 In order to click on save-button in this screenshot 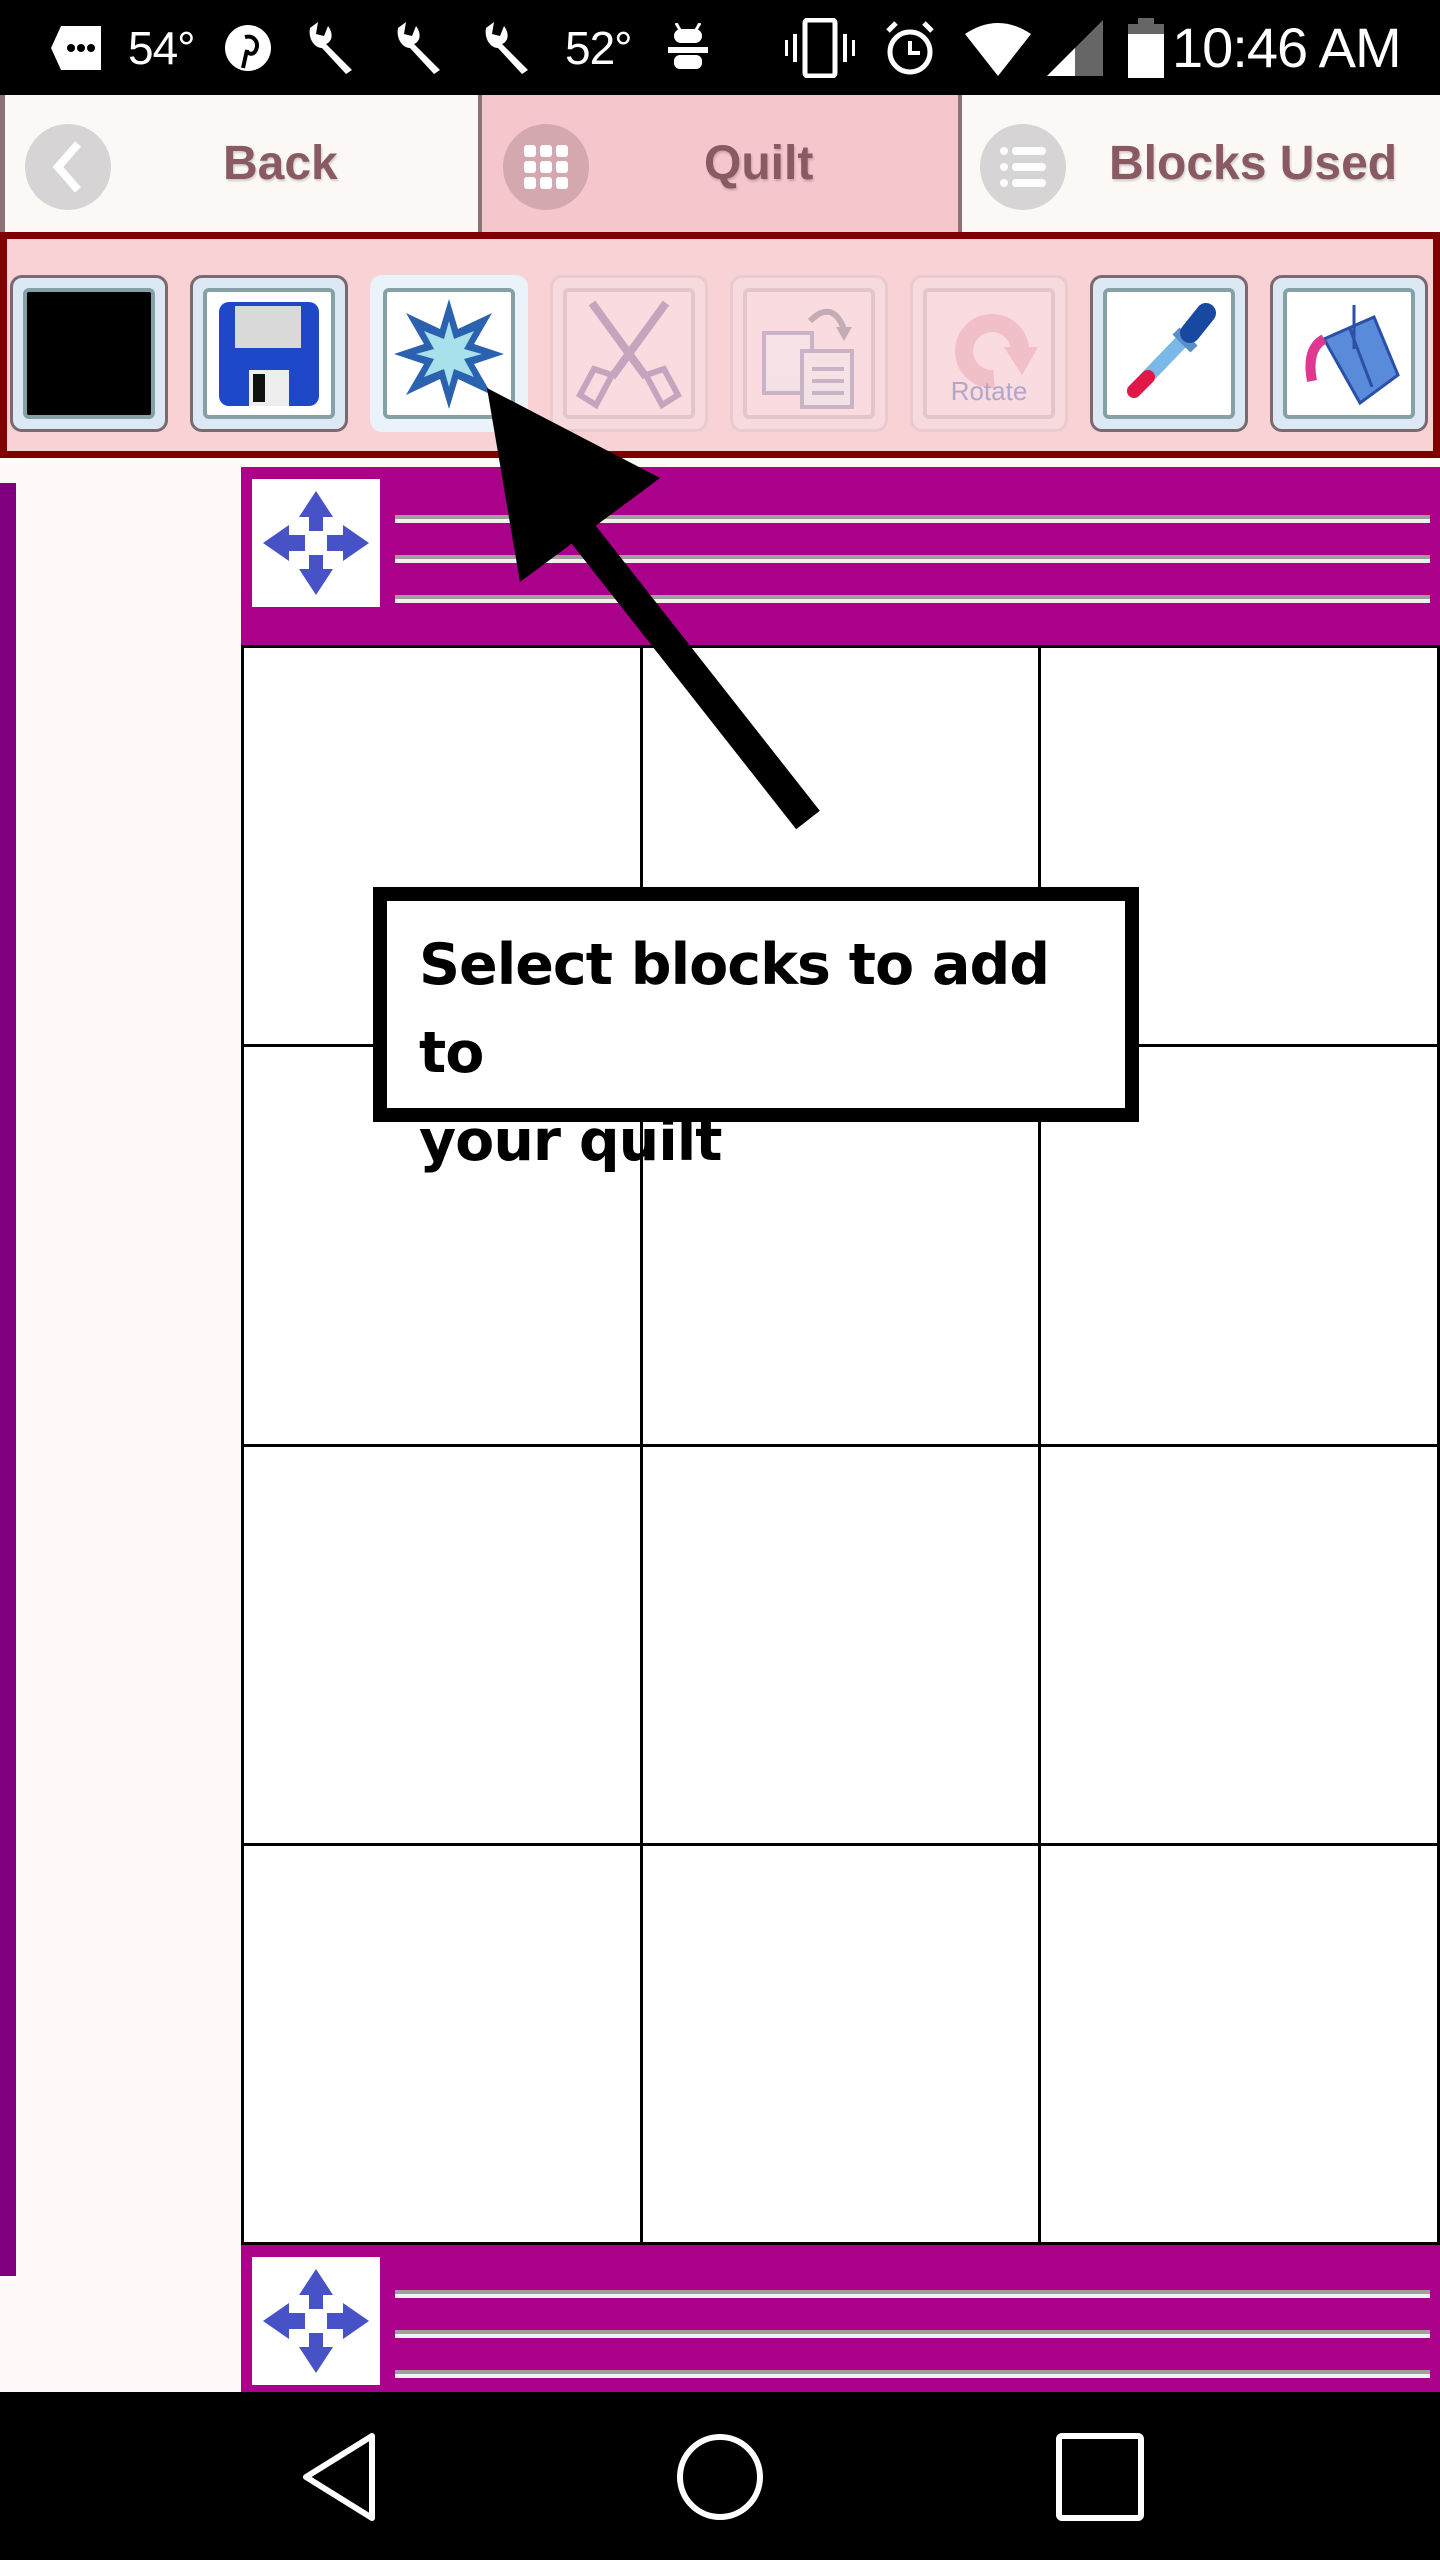, I will do `click(269, 353)`.